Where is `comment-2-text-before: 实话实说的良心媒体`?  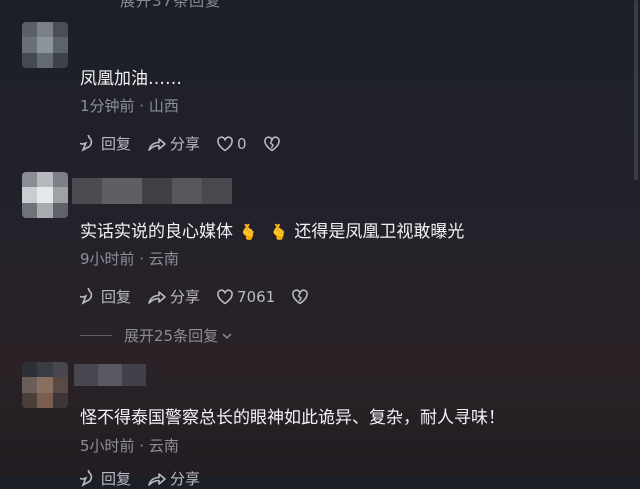
comment-2-text-before: 实话实说的良心媒体 is located at coordinates (156, 232).